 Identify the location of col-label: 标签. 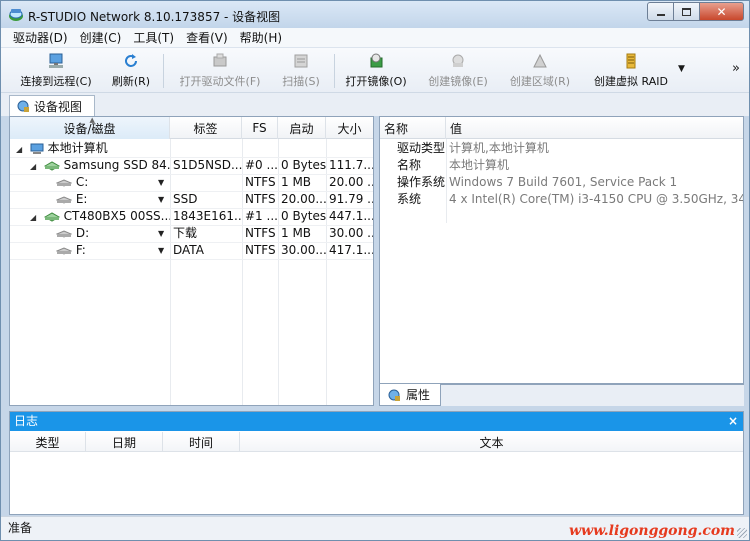
(206, 128).